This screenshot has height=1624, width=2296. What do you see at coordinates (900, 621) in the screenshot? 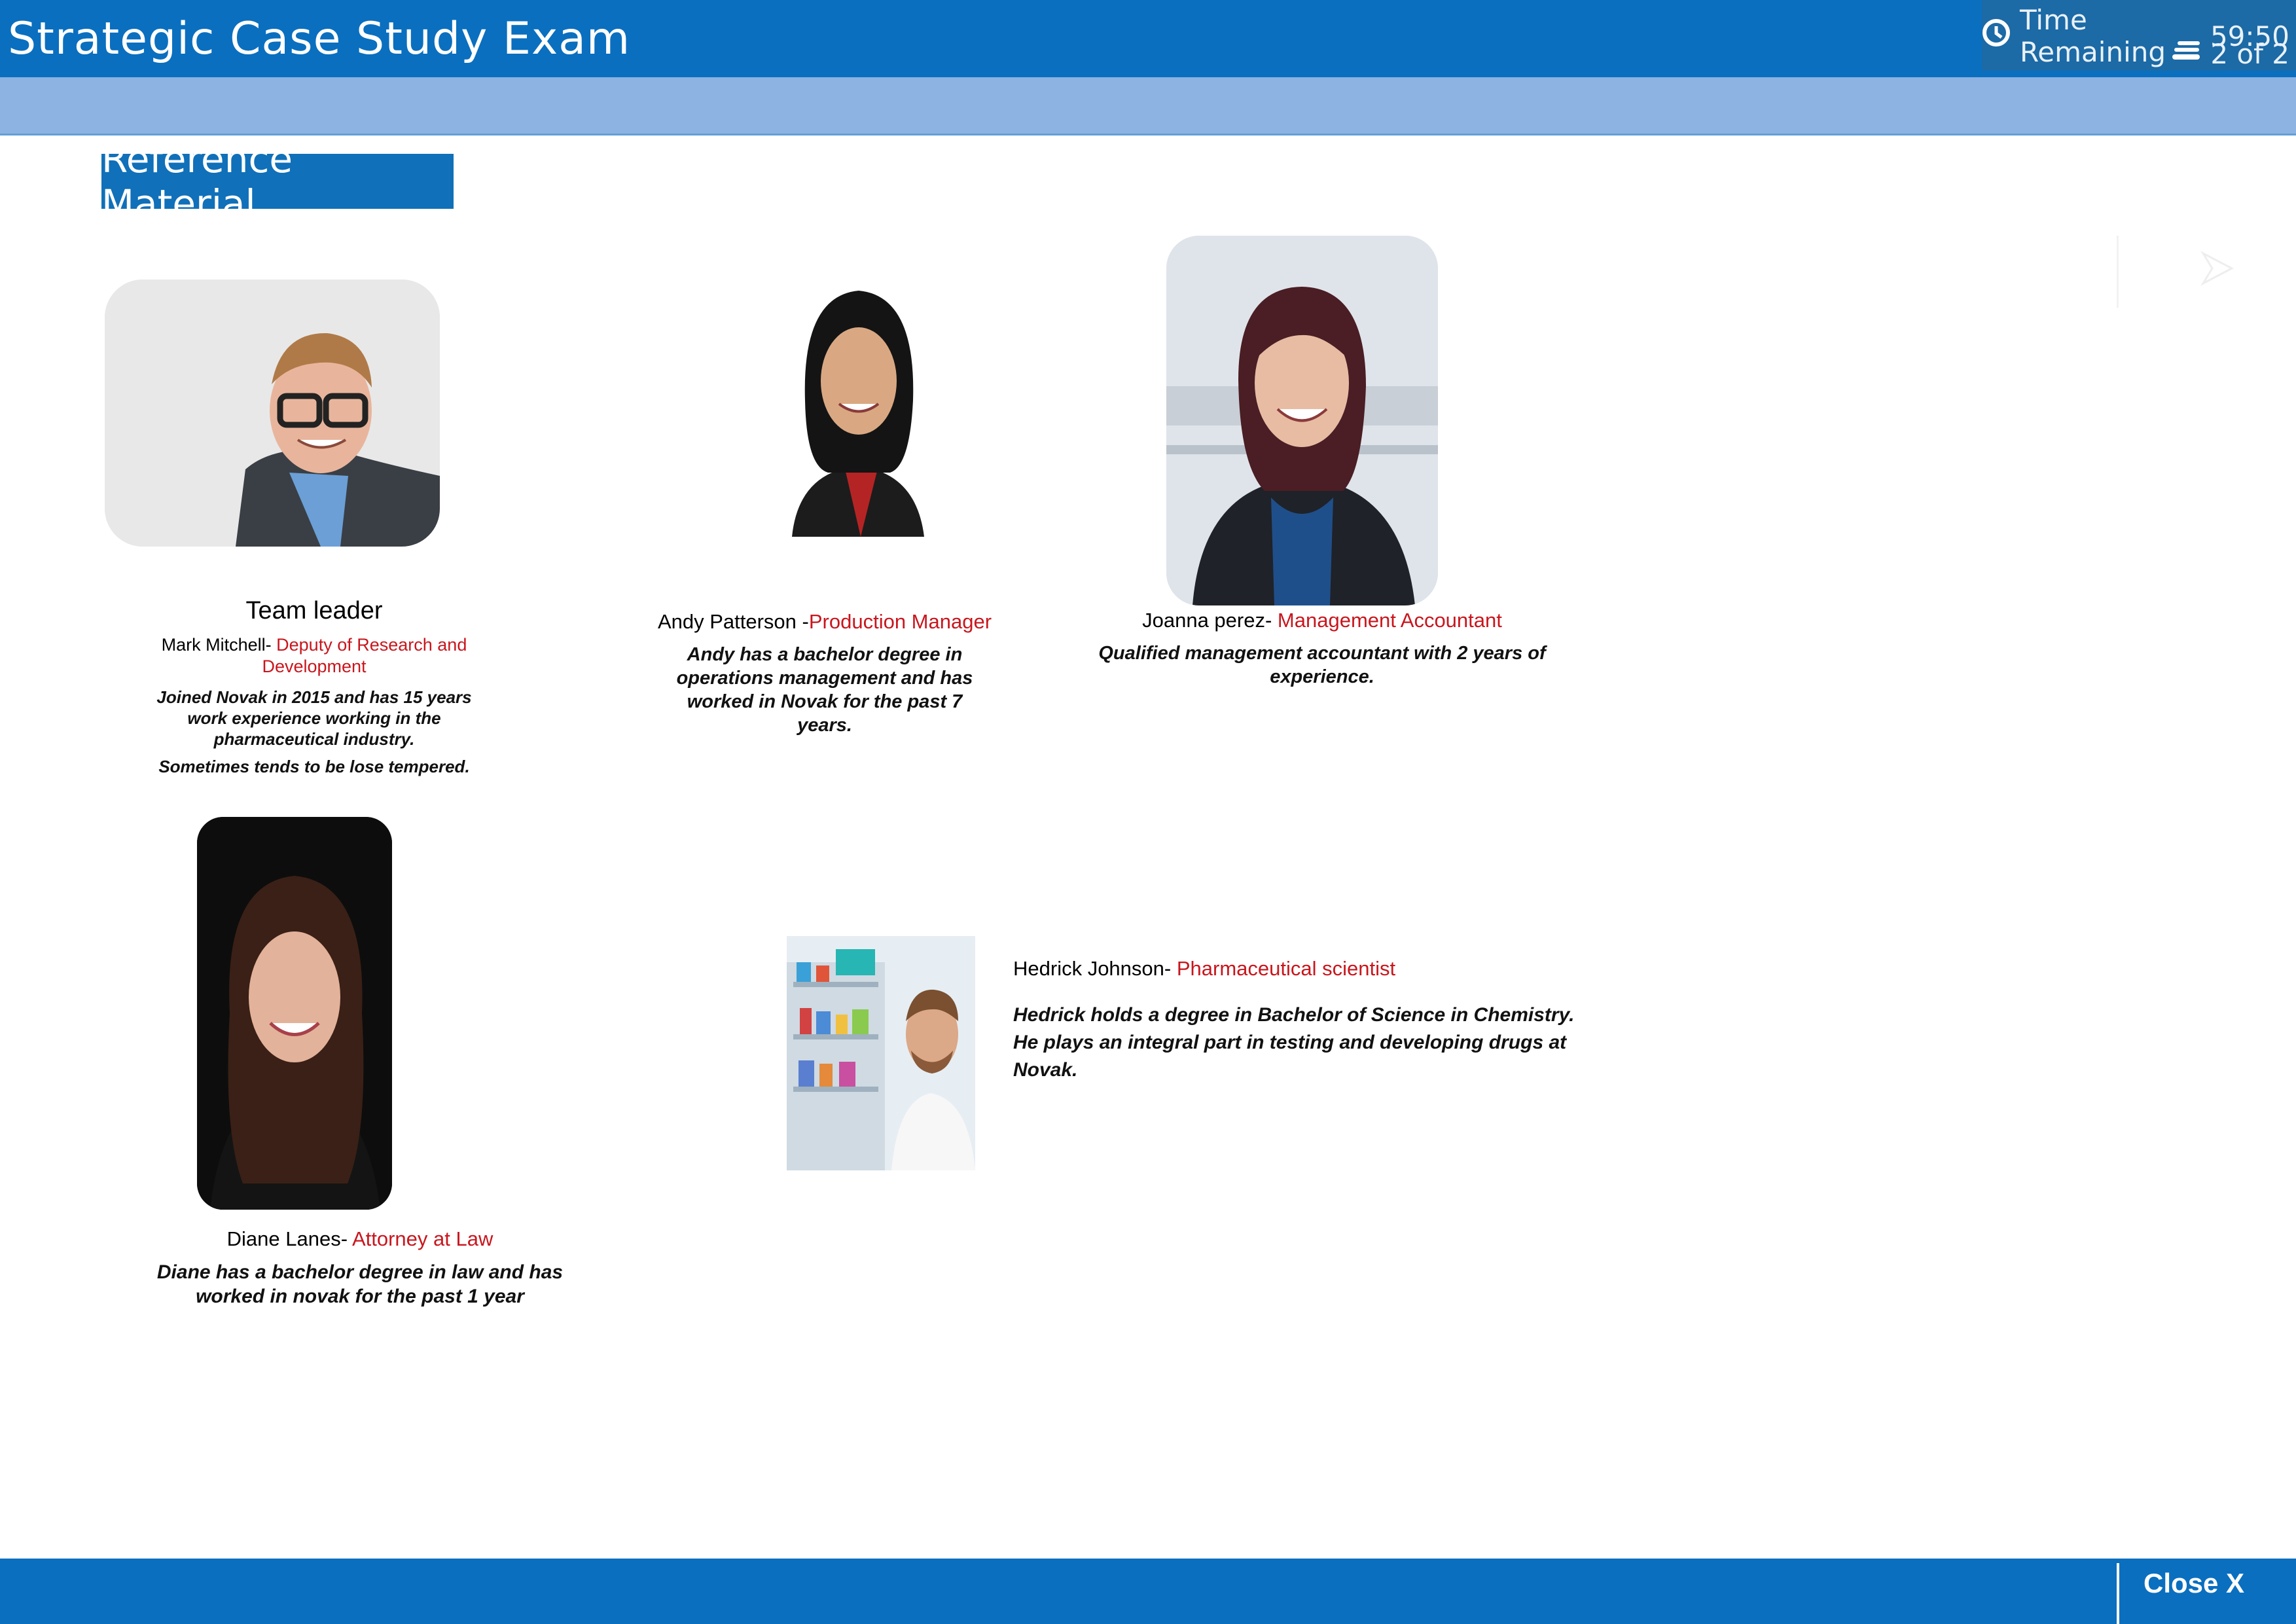
I see `person-role: Production Manager` at bounding box center [900, 621].